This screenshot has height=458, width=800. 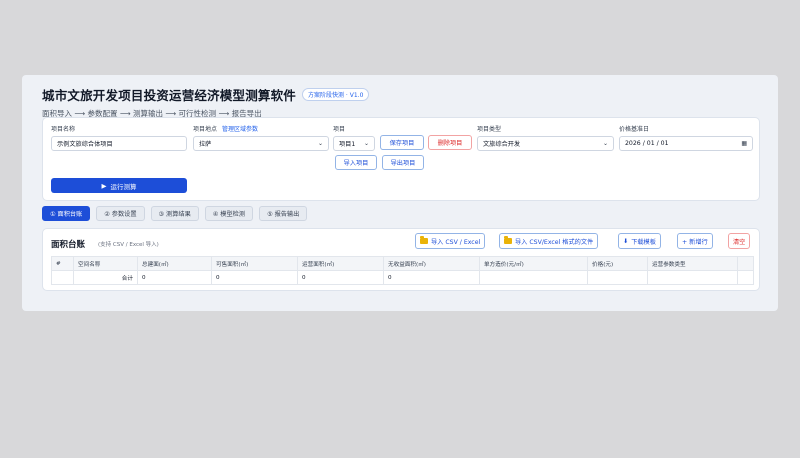 What do you see at coordinates (403, 162) in the screenshot?
I see `export-project-button: 导出项目` at bounding box center [403, 162].